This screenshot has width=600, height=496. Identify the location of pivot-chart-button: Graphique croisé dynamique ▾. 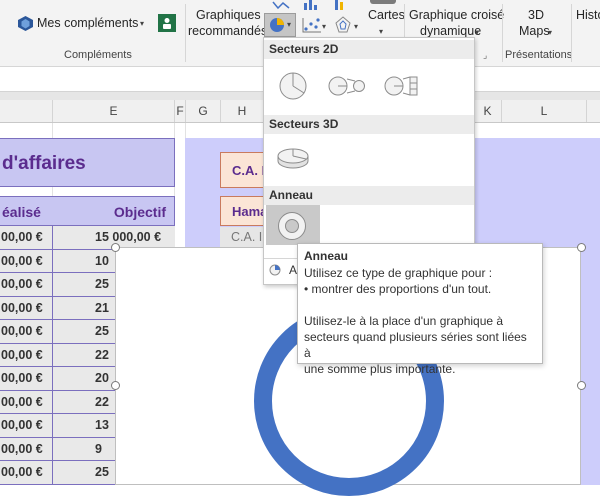
(455, 23).